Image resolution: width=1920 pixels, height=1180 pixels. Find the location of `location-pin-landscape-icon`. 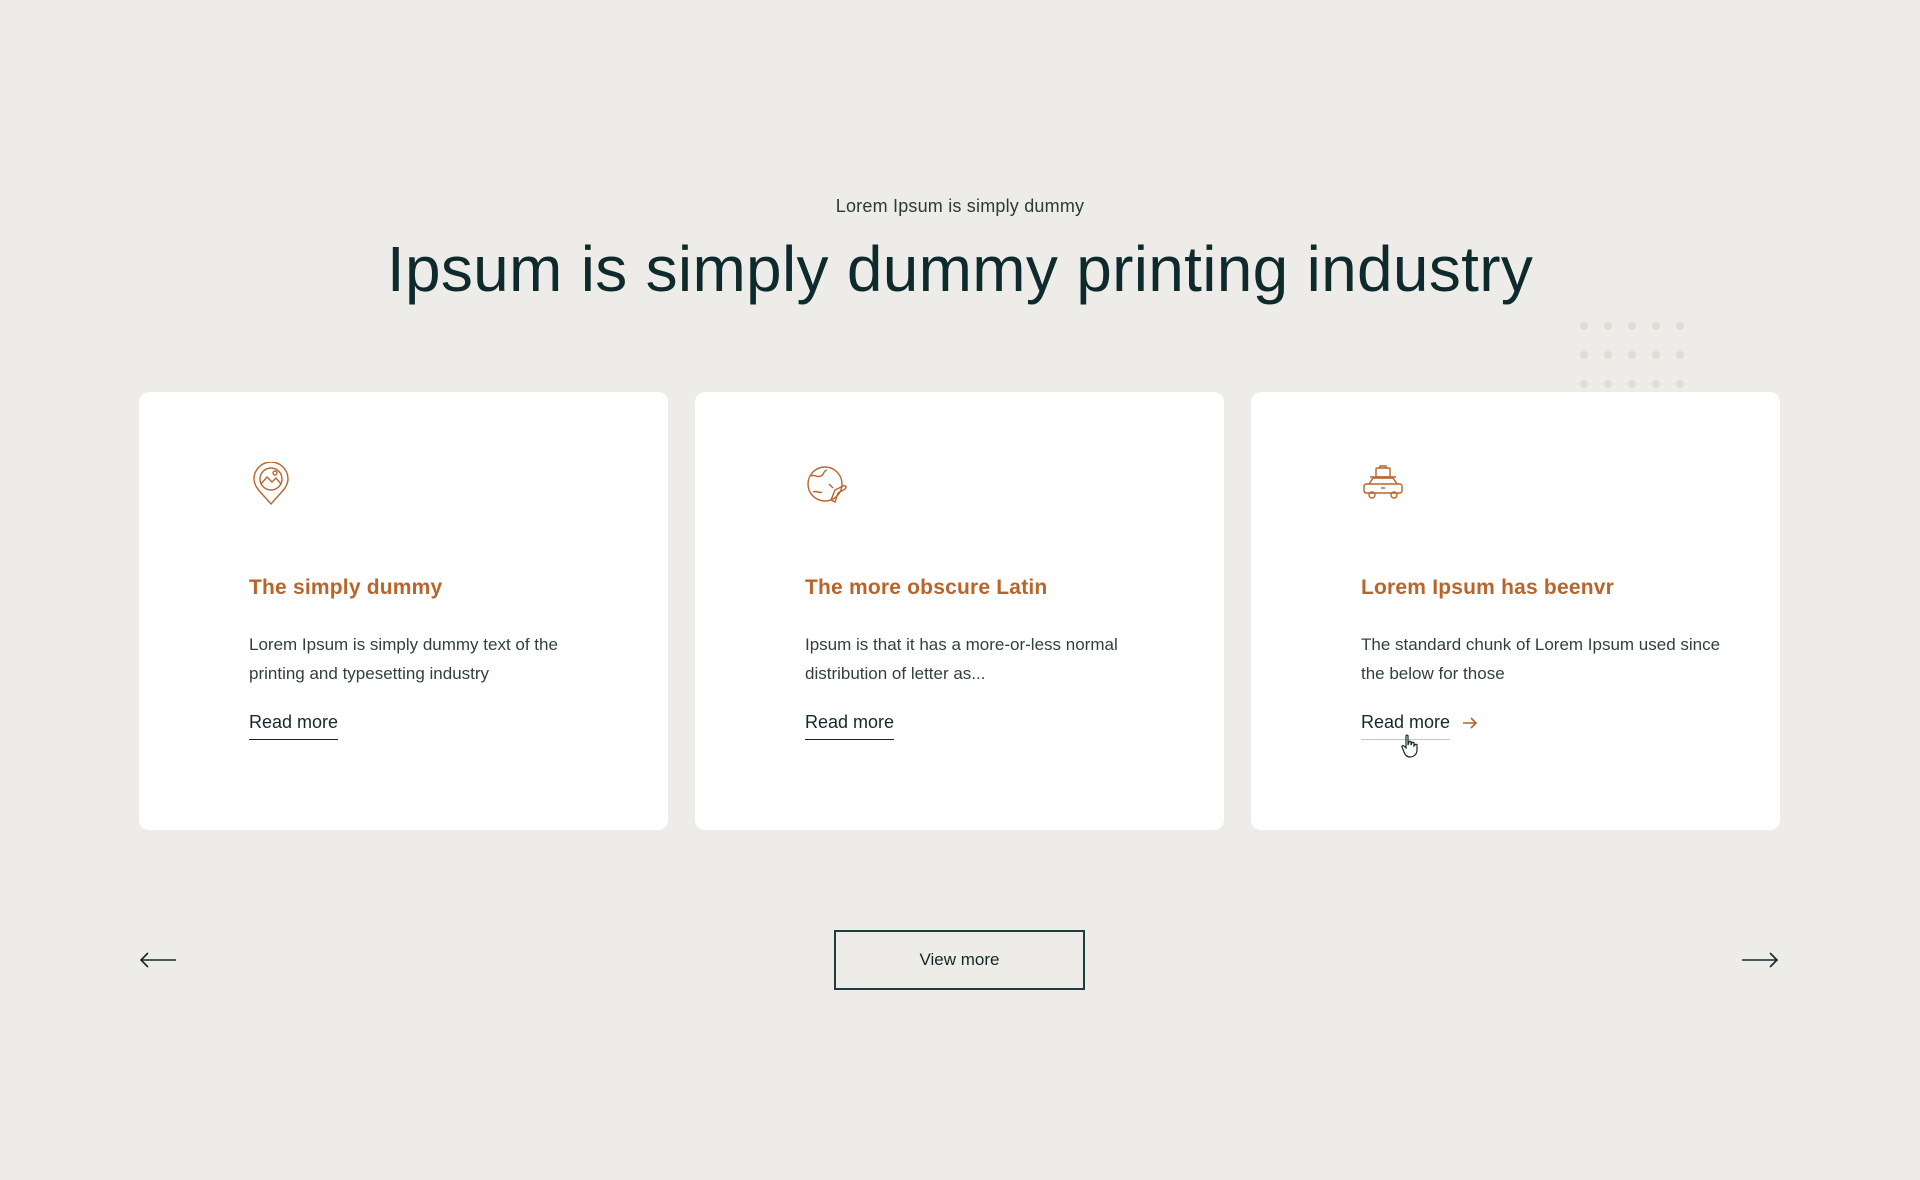

location-pin-landscape-icon is located at coordinates (271, 483).